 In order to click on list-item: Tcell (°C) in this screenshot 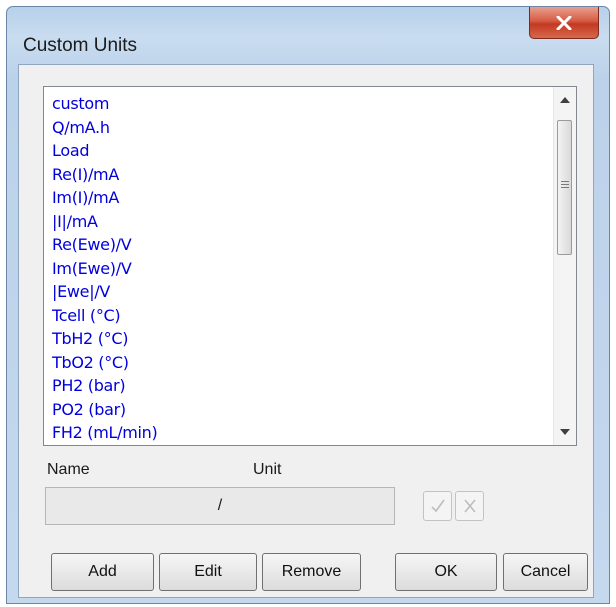, I will do `click(303, 316)`.